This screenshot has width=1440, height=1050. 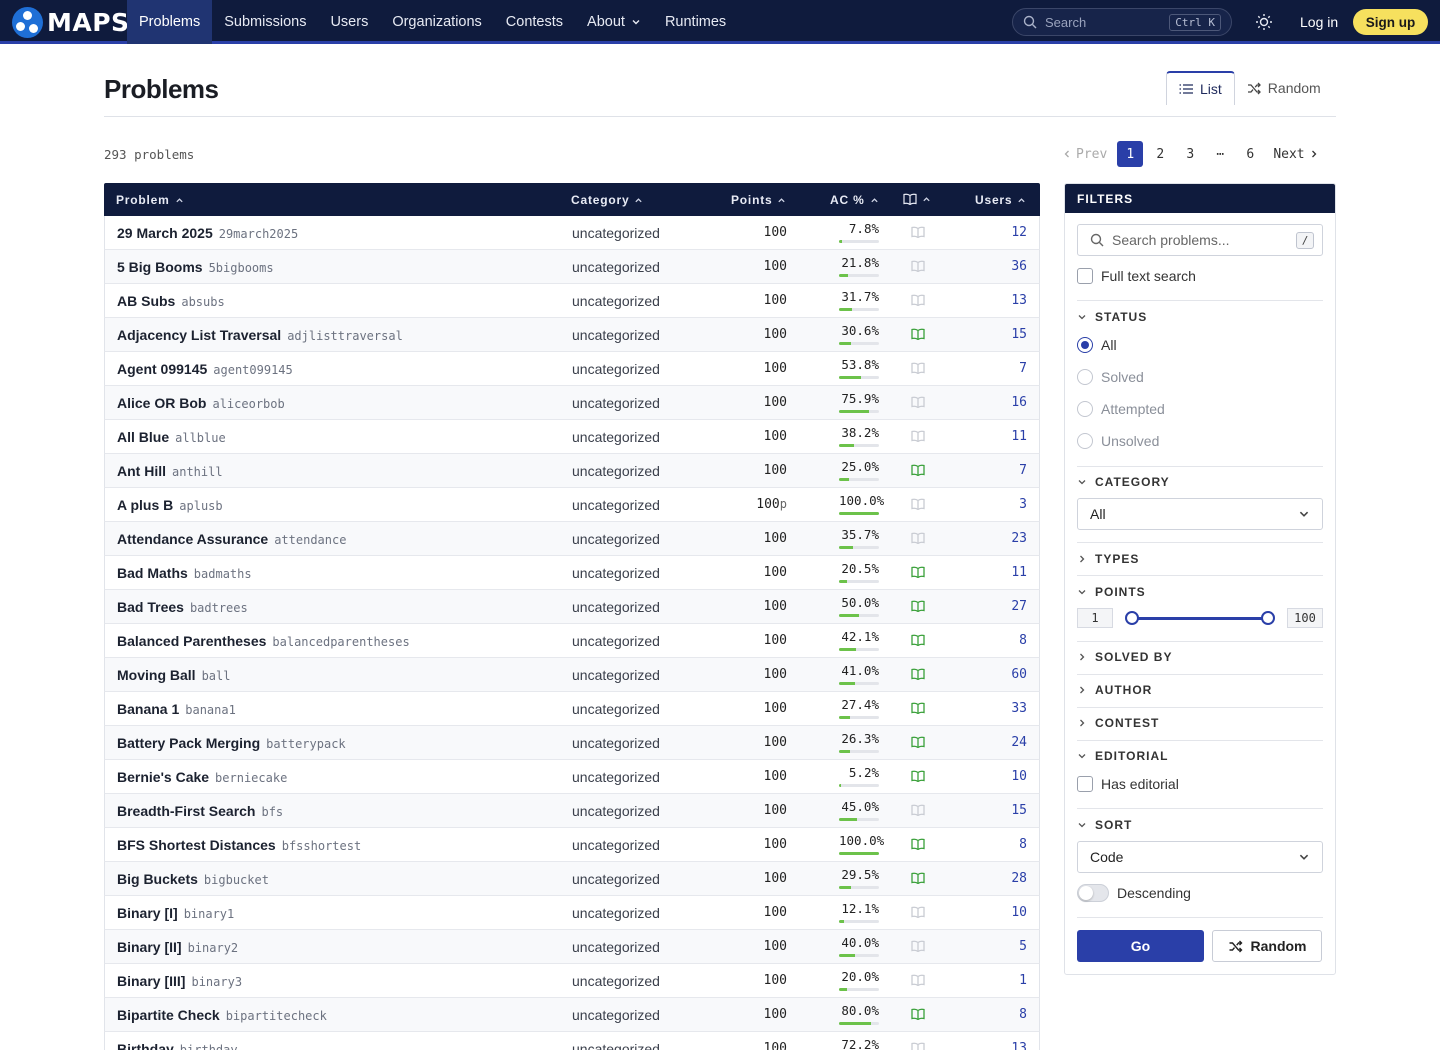 What do you see at coordinates (1134, 893) in the screenshot?
I see `descending-toggle: Descending` at bounding box center [1134, 893].